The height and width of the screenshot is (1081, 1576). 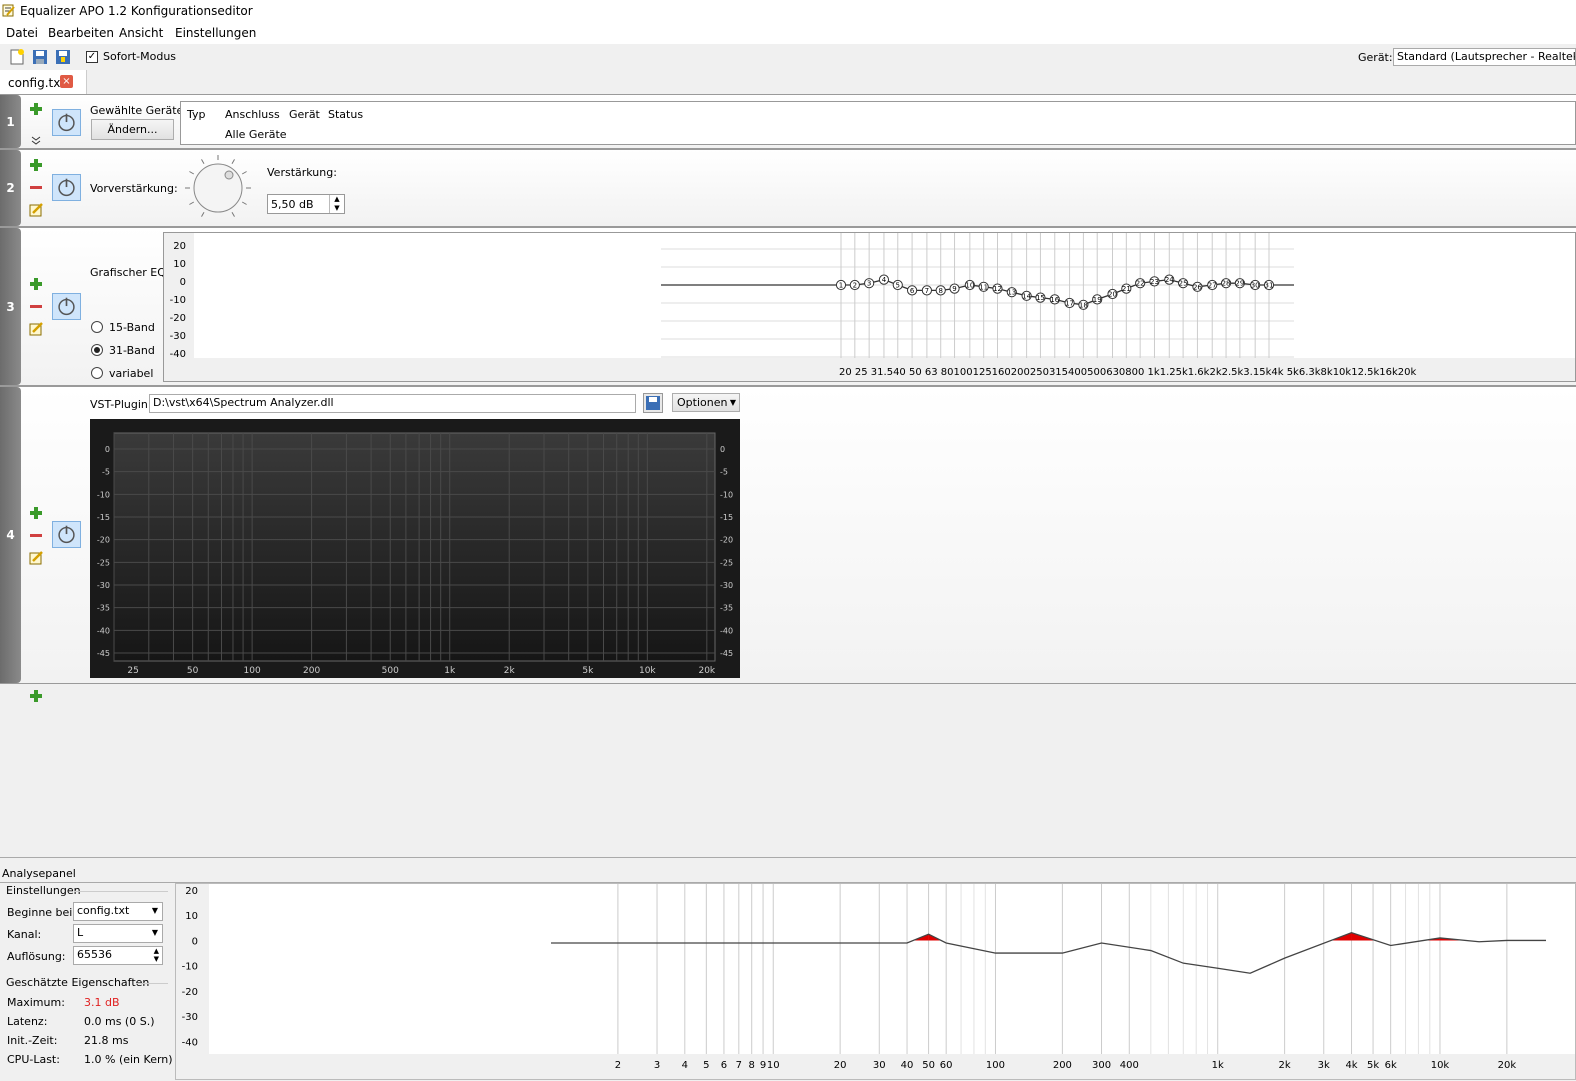 What do you see at coordinates (94, 954) in the screenshot?
I see `resolution-value: 65536` at bounding box center [94, 954].